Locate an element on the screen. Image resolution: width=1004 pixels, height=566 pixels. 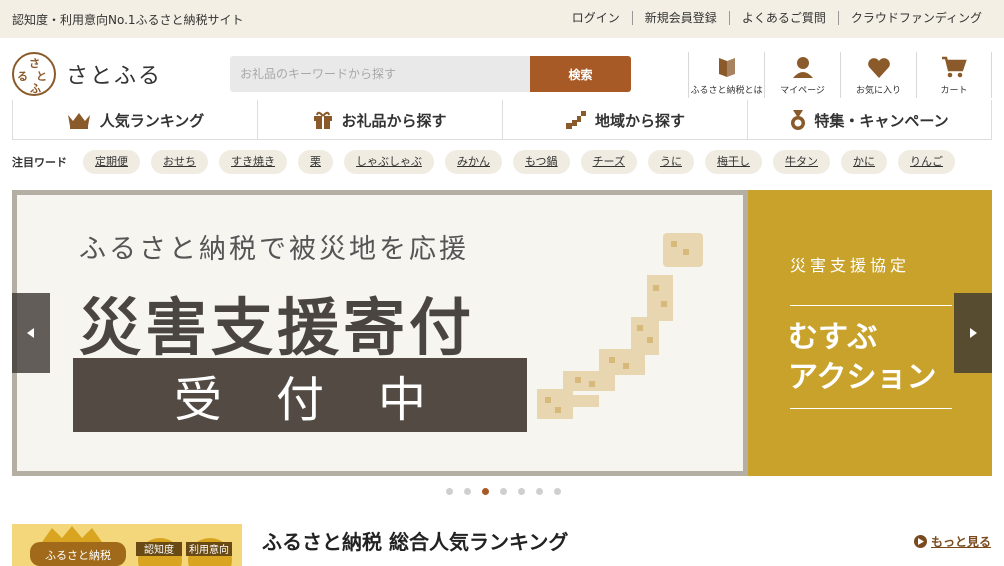
keyword-chip: 定期便 is located at coordinates (111, 162).